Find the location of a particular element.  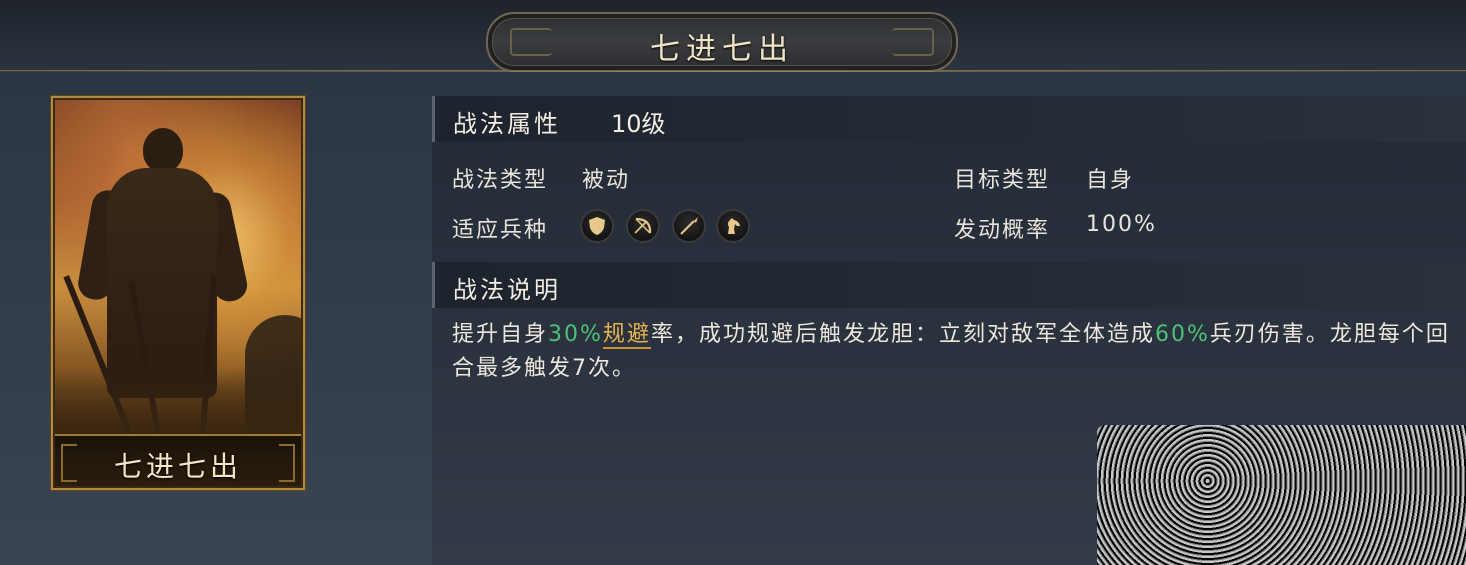

desc-text-1: 提升自身 is located at coordinates (500, 334).